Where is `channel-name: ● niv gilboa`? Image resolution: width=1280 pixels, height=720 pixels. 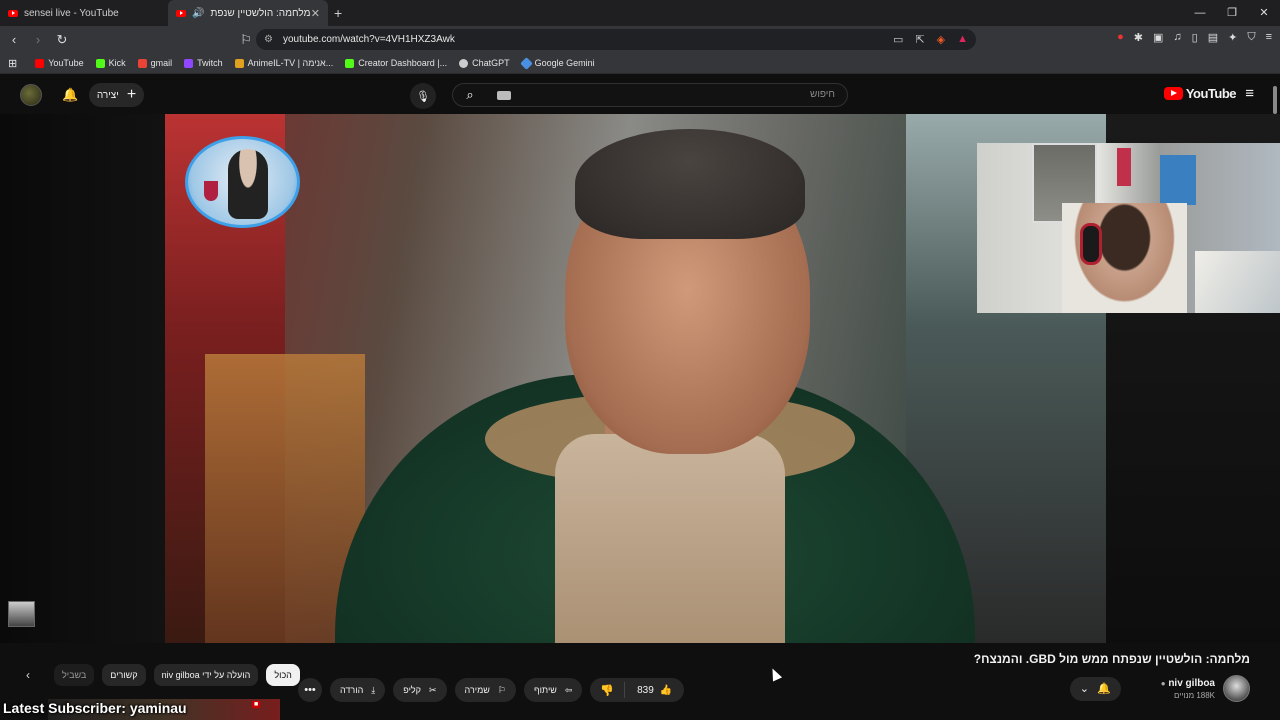
channel-name: ● niv gilboa is located at coordinates (1188, 683).